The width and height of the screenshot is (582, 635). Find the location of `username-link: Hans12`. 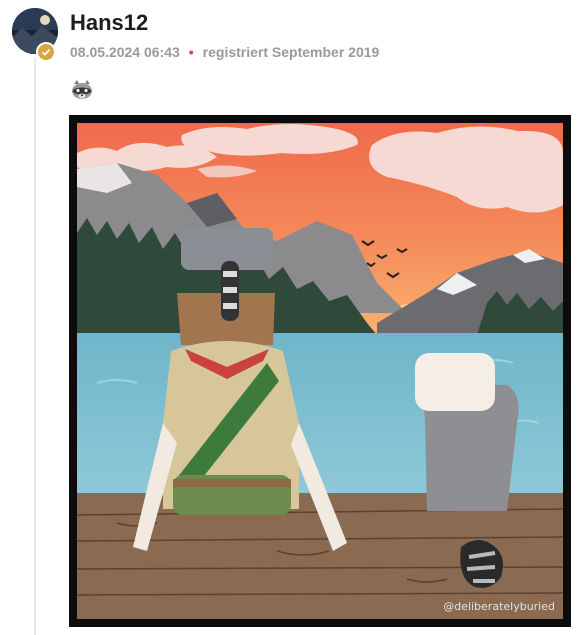

username-link: Hans12 is located at coordinates (109, 23).